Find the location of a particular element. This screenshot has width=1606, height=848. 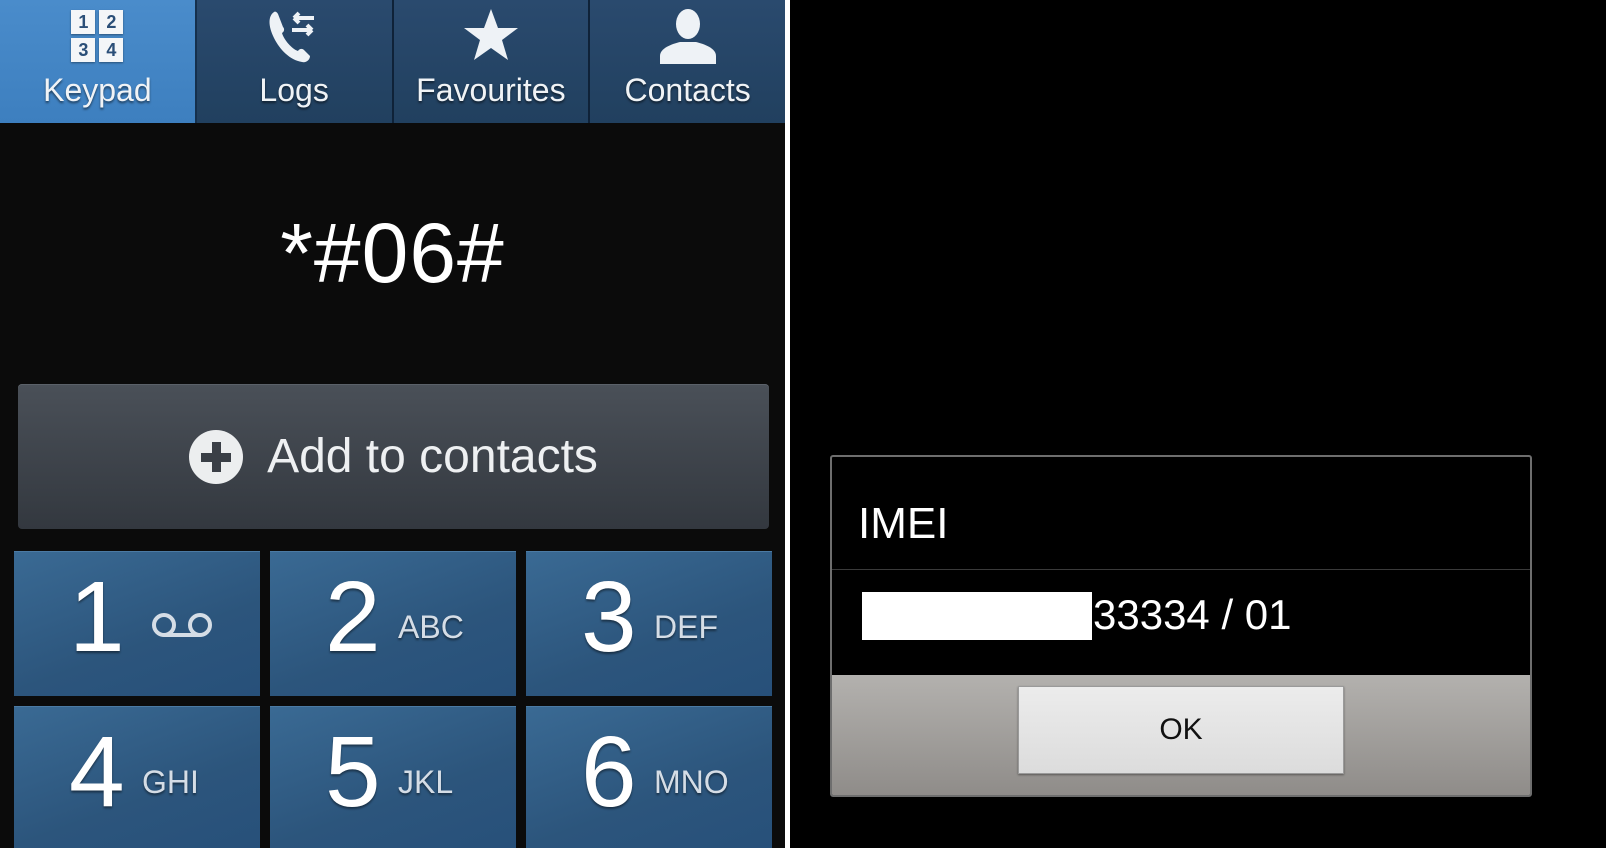

star-icon is located at coordinates (491, 36).